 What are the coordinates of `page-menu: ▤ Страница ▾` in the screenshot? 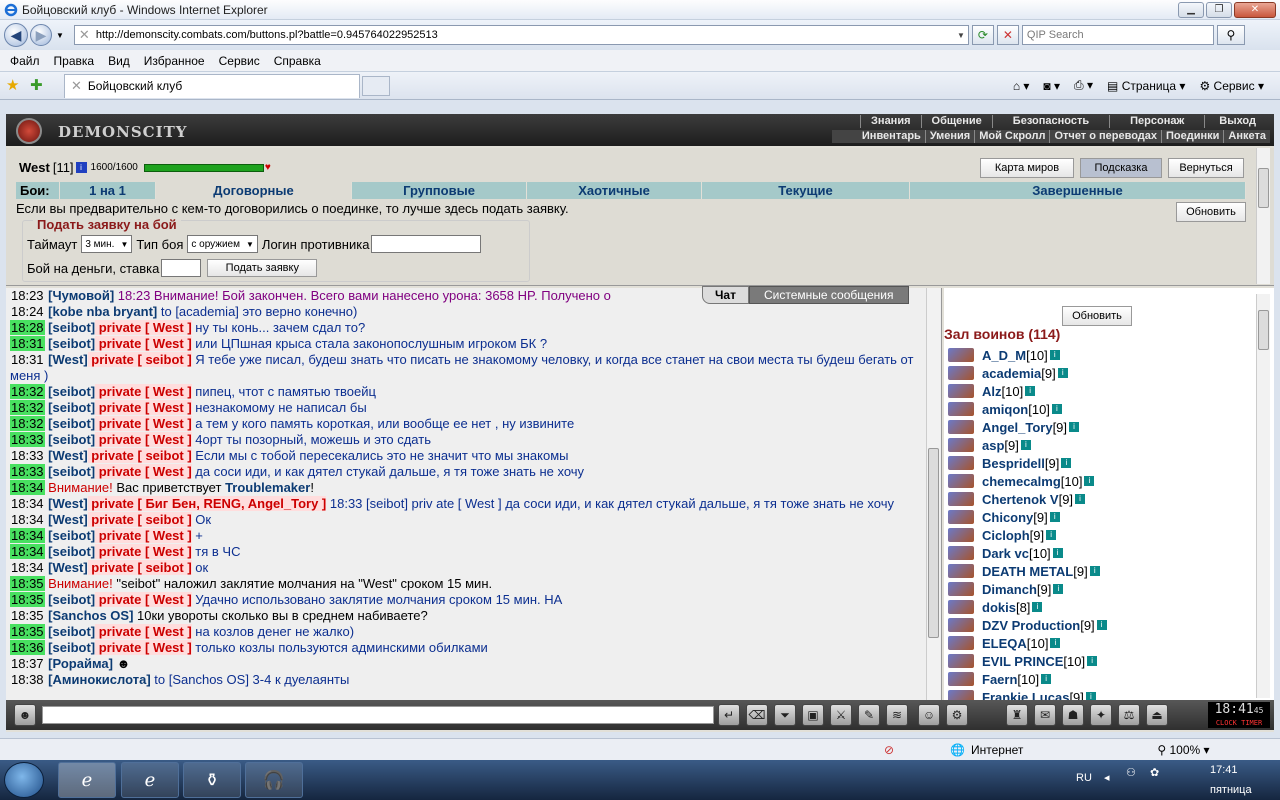 It's located at (1146, 86).